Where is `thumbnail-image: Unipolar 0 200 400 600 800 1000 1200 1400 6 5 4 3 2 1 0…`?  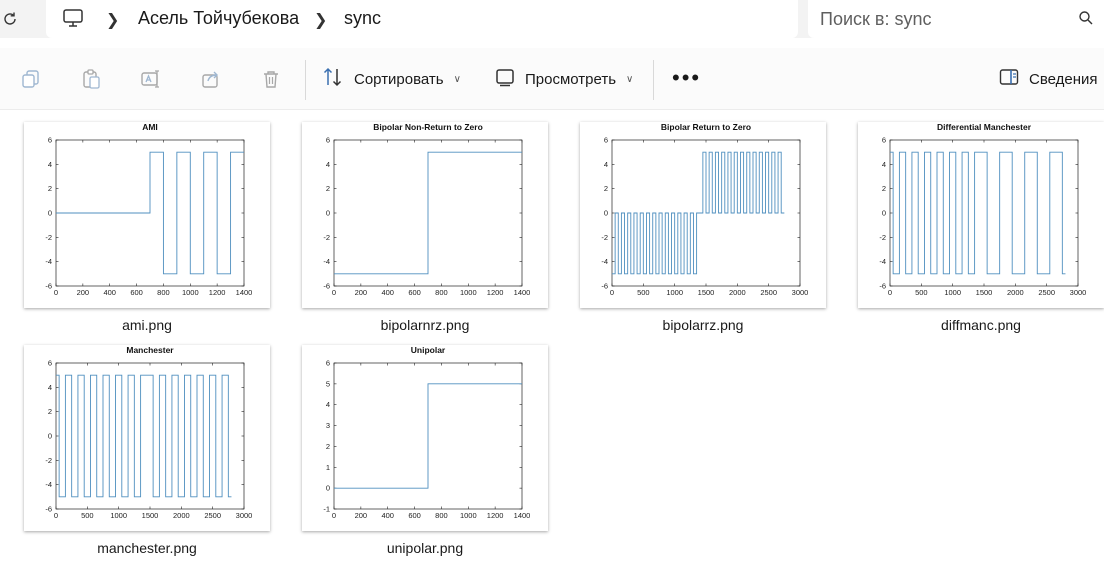 thumbnail-image: Unipolar 0 200 400 600 800 1000 1200 1400 6 5 4 3 2 1 0… is located at coordinates (425, 438).